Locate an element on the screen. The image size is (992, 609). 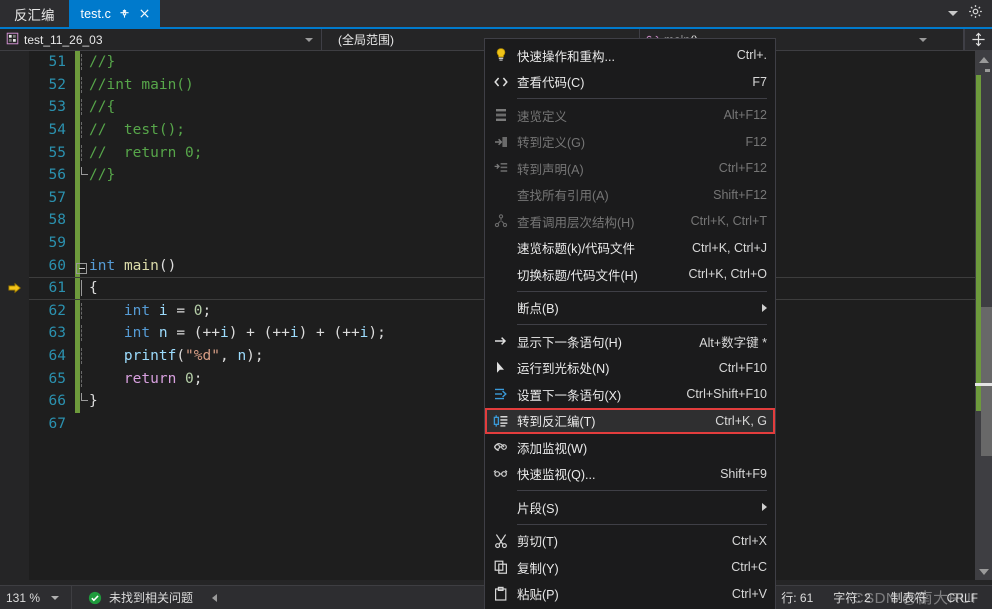
menu-item-shortcut: Shift+F9 is located at coordinates (743, 473).